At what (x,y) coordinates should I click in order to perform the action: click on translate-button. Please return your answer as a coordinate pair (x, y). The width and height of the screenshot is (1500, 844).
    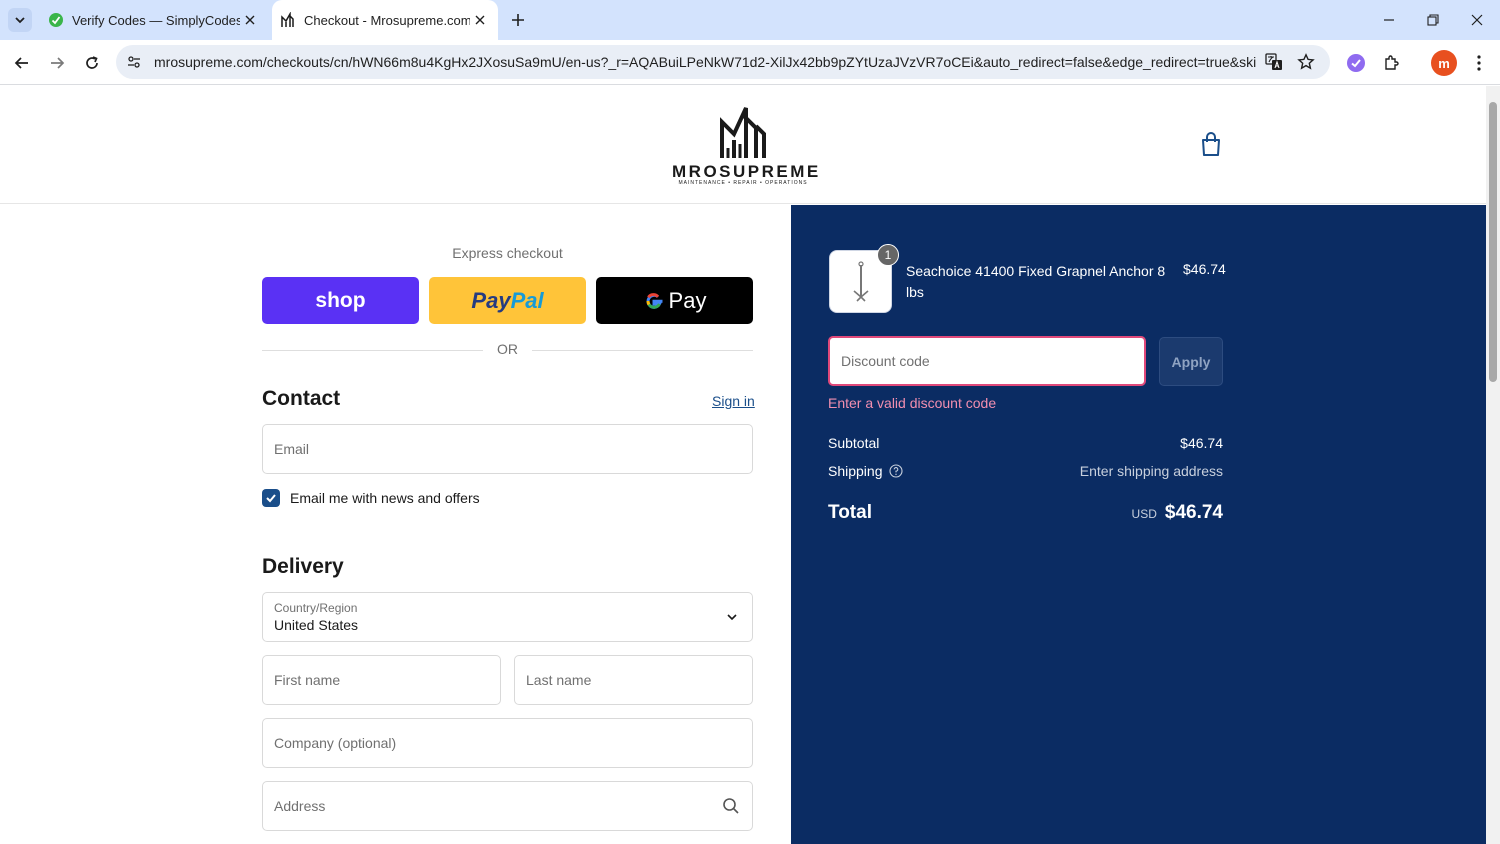
    Looking at the image, I should click on (1274, 62).